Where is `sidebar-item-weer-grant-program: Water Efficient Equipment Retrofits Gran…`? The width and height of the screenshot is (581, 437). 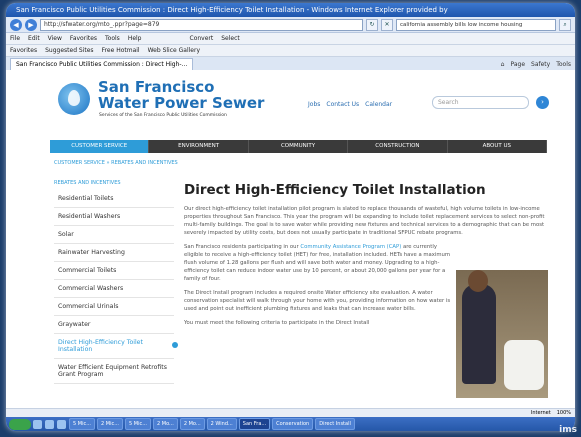
sidebar-item-weer-grant-program: Water Efficient Equipment Retrofits Gran… is located at coordinates (114, 371).